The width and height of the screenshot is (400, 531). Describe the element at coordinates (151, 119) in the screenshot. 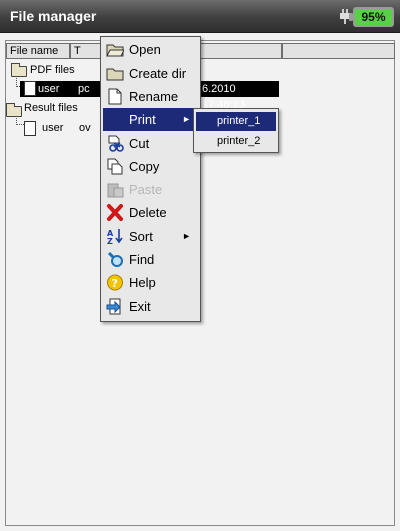

I see `menu-item-print: Print ►` at that location.